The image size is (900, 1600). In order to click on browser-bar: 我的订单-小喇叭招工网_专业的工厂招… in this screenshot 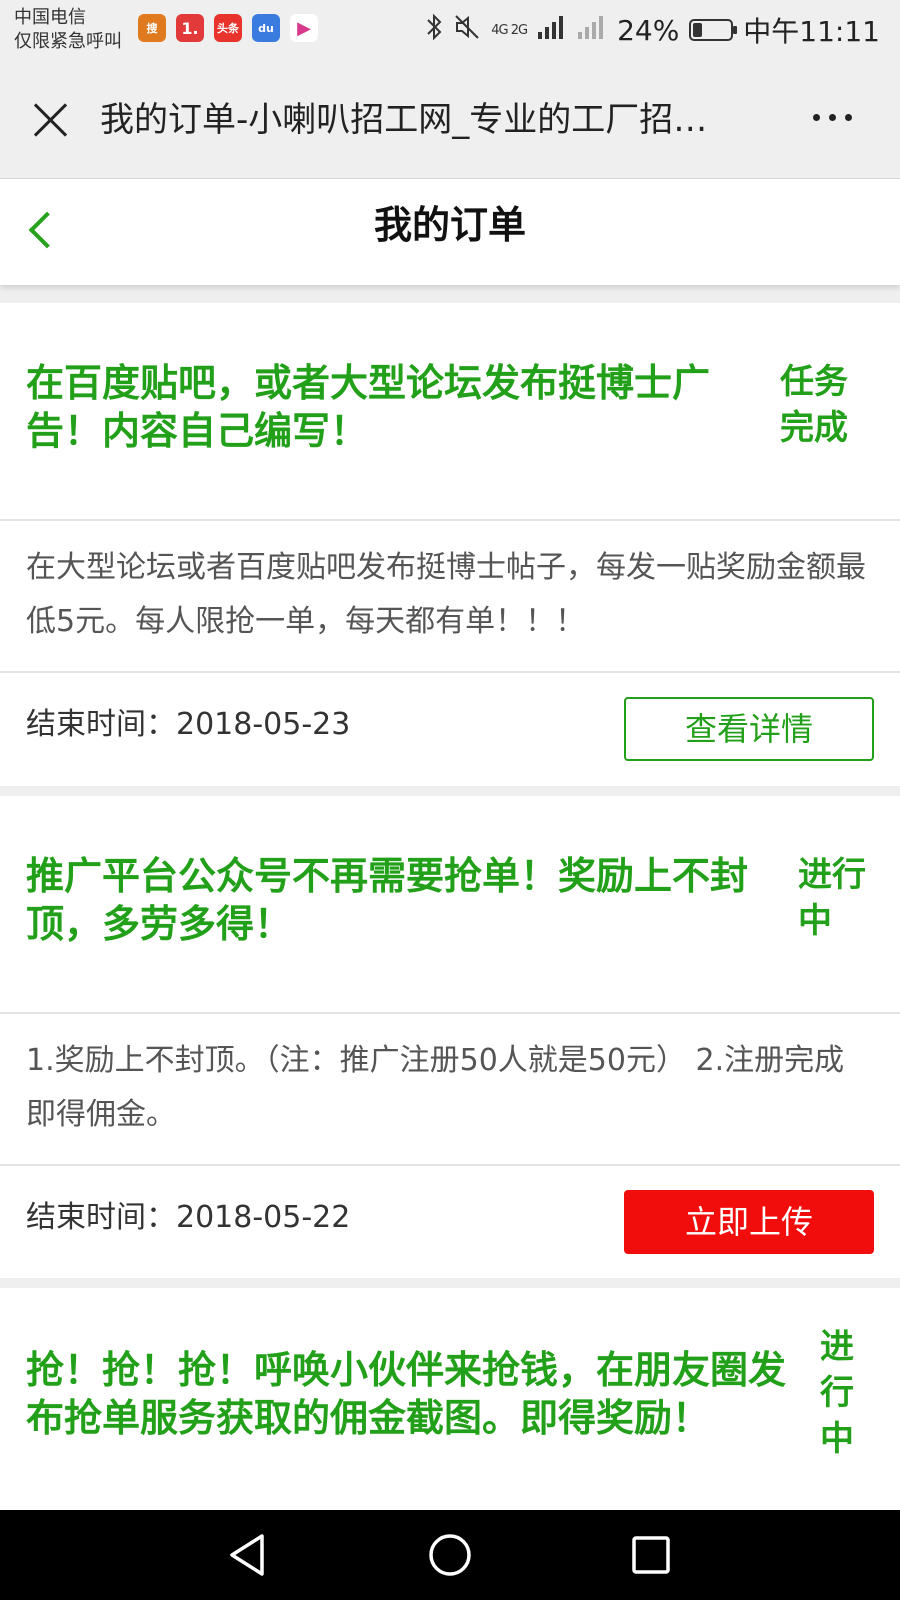, I will do `click(450, 120)`.